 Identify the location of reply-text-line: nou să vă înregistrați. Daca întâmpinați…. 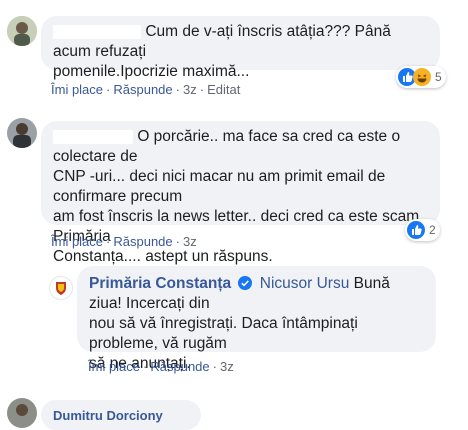
(223, 333).